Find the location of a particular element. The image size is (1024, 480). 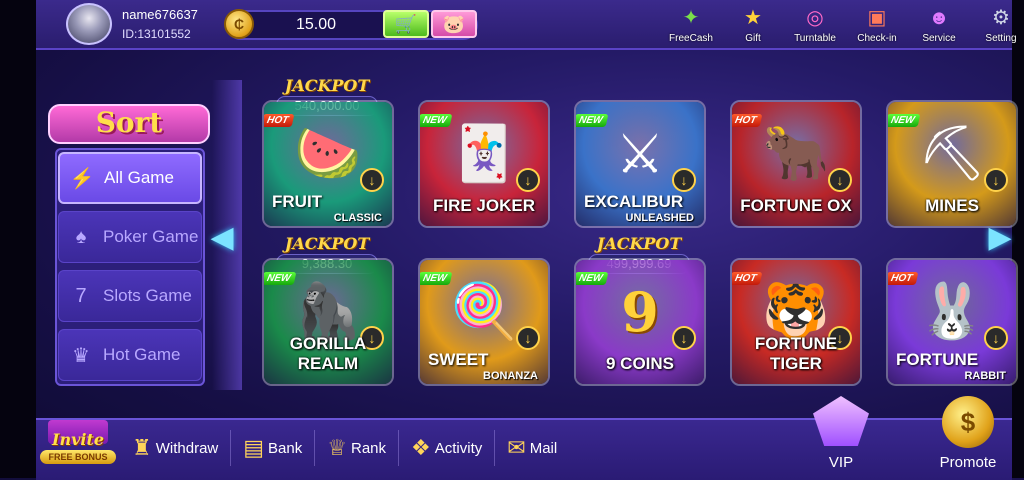

game-emblem-icon: 🐰 is located at coordinates (952, 311).